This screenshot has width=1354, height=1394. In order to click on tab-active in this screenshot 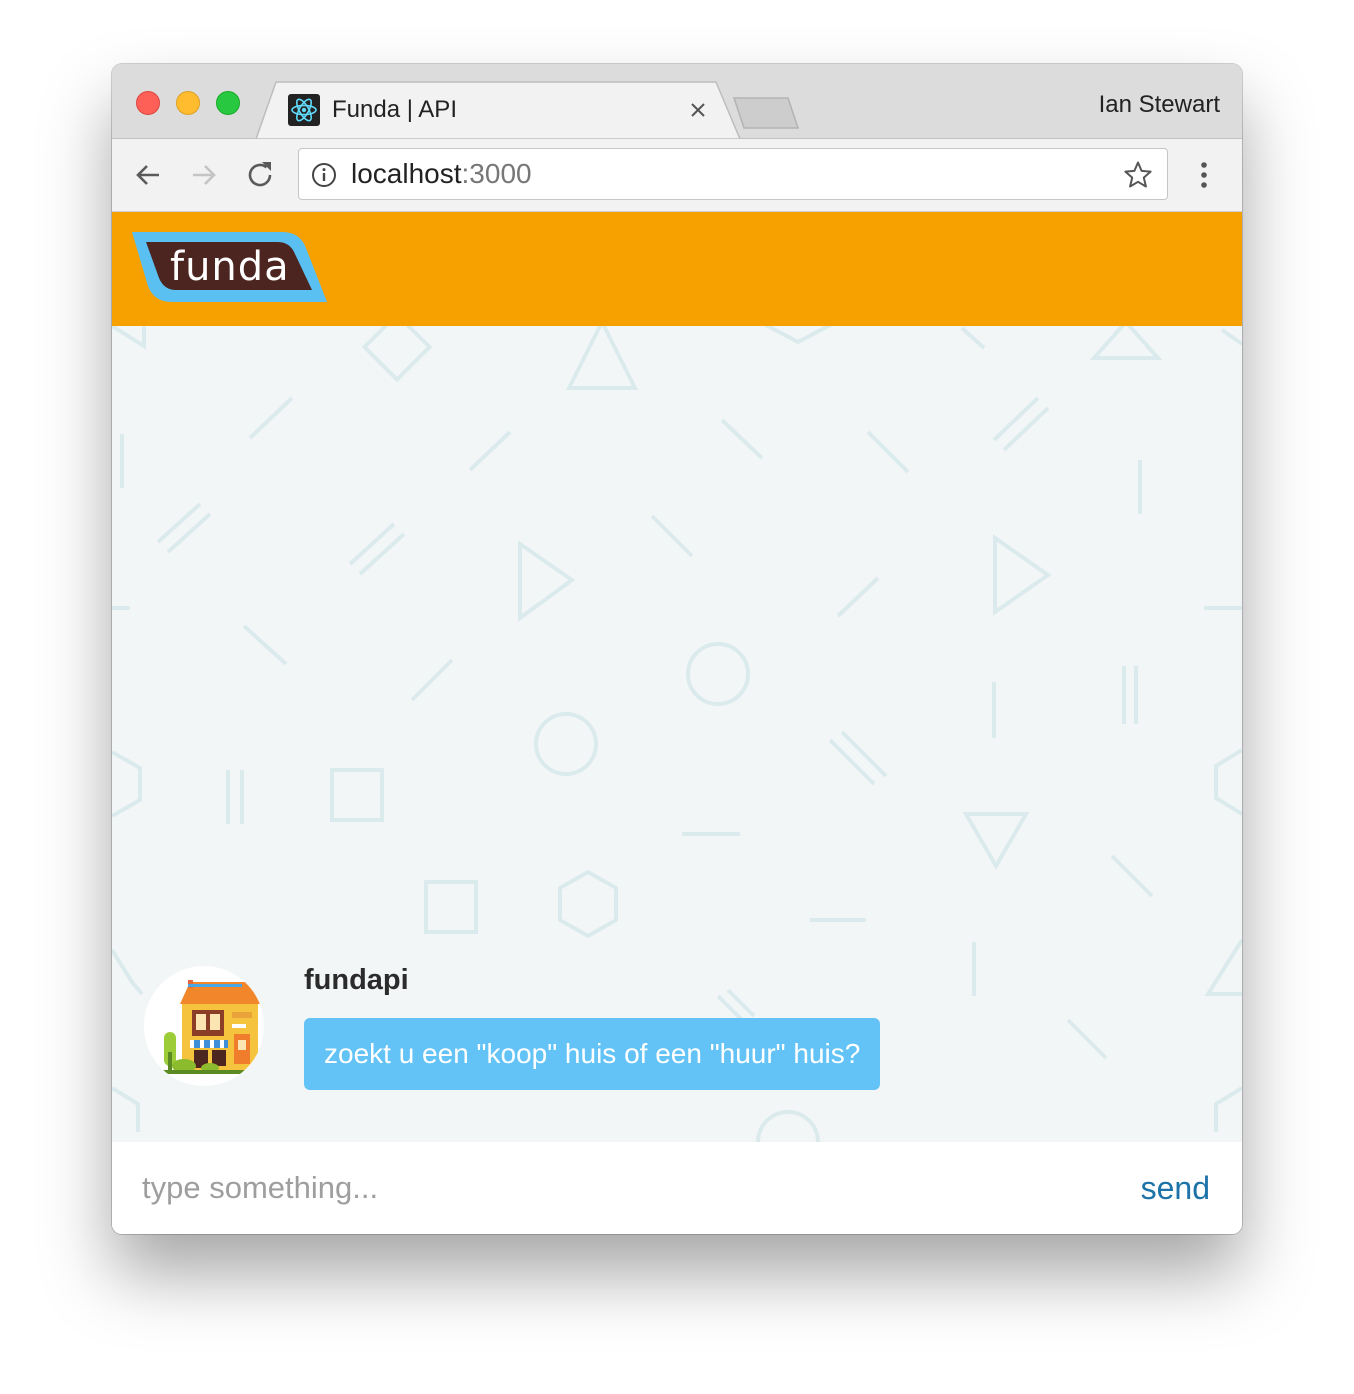, I will do `click(499, 109)`.